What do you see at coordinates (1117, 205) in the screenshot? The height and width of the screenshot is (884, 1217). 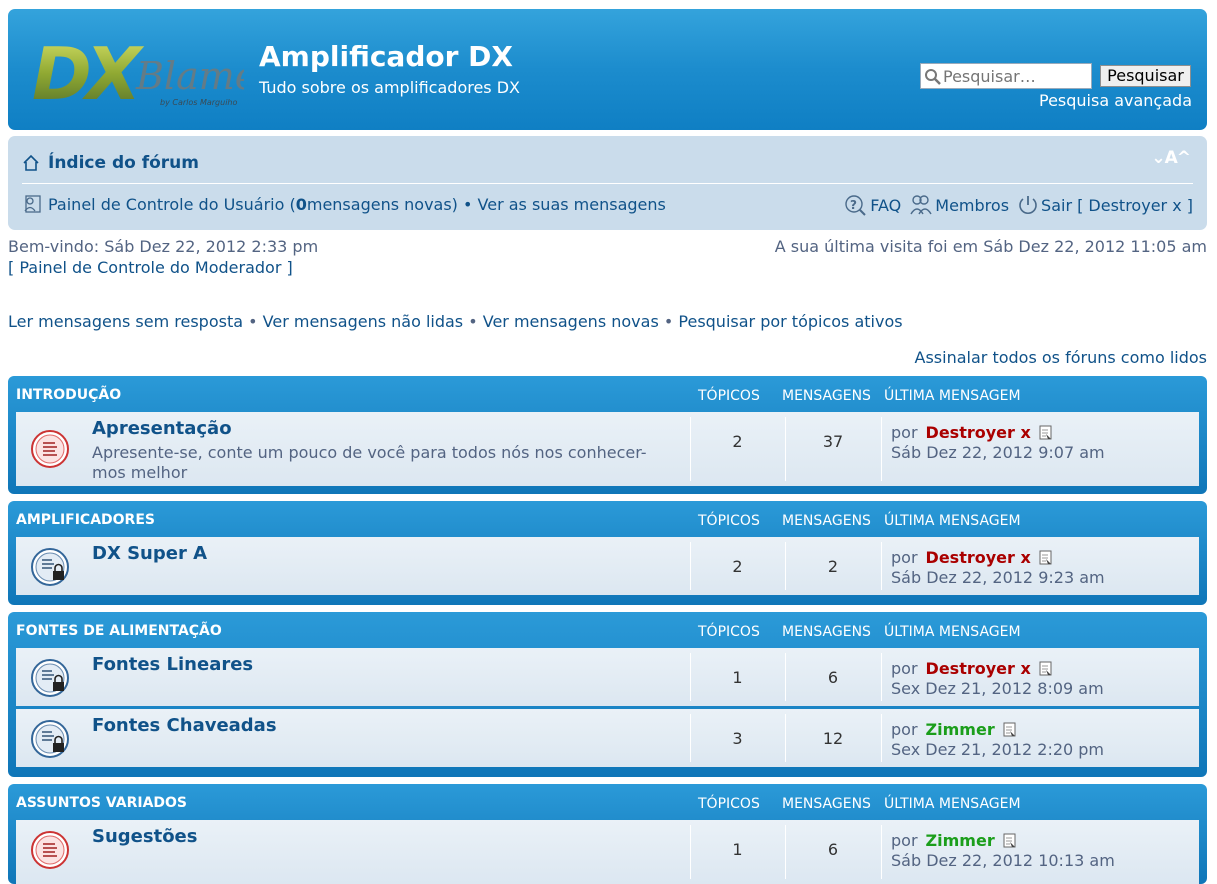 I see `logout-link: Sair [ Destroyer x ]` at bounding box center [1117, 205].